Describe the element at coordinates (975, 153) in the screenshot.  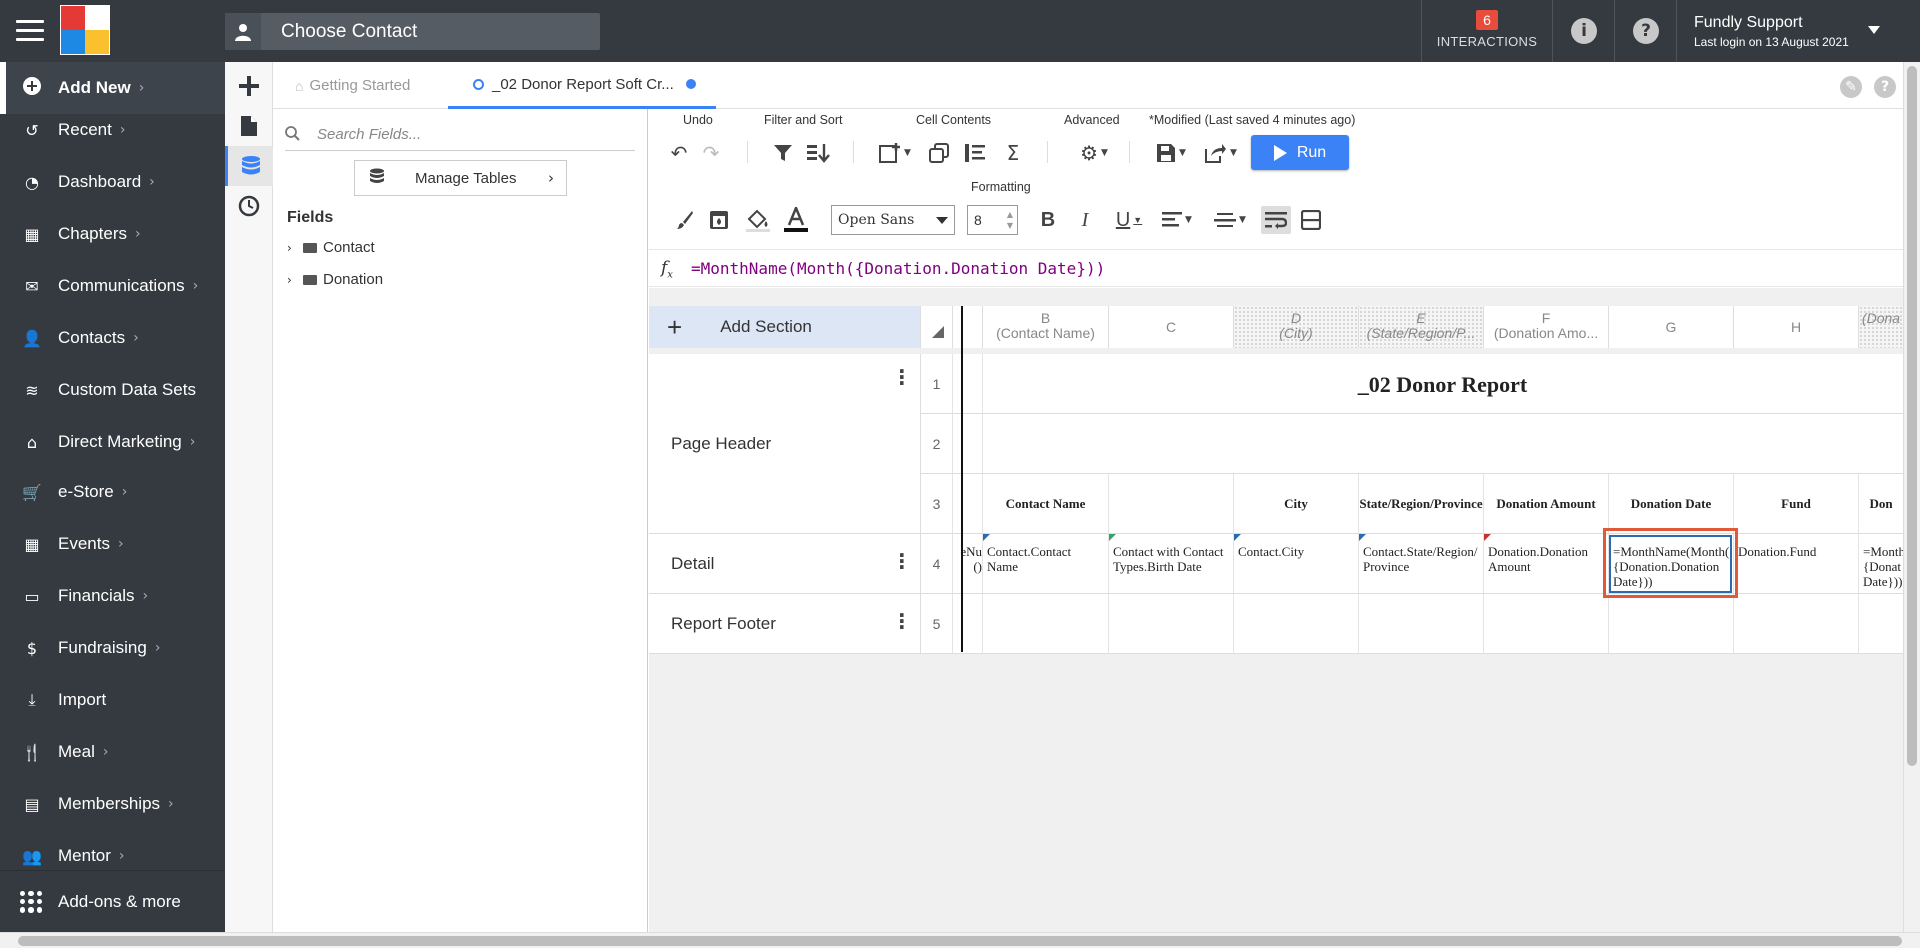
I see `list-icon` at that location.